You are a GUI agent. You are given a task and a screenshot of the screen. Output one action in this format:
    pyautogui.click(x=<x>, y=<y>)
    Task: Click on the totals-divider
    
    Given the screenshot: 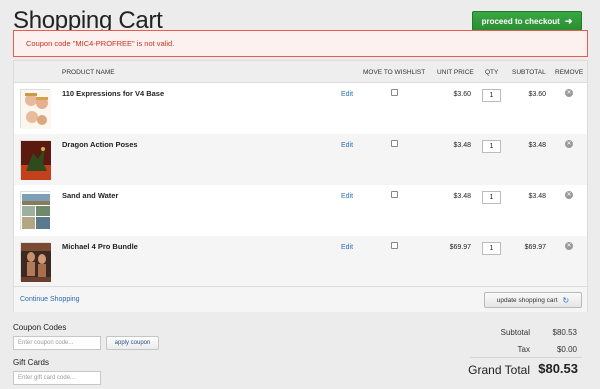 What is the action you would take?
    pyautogui.click(x=526, y=357)
    